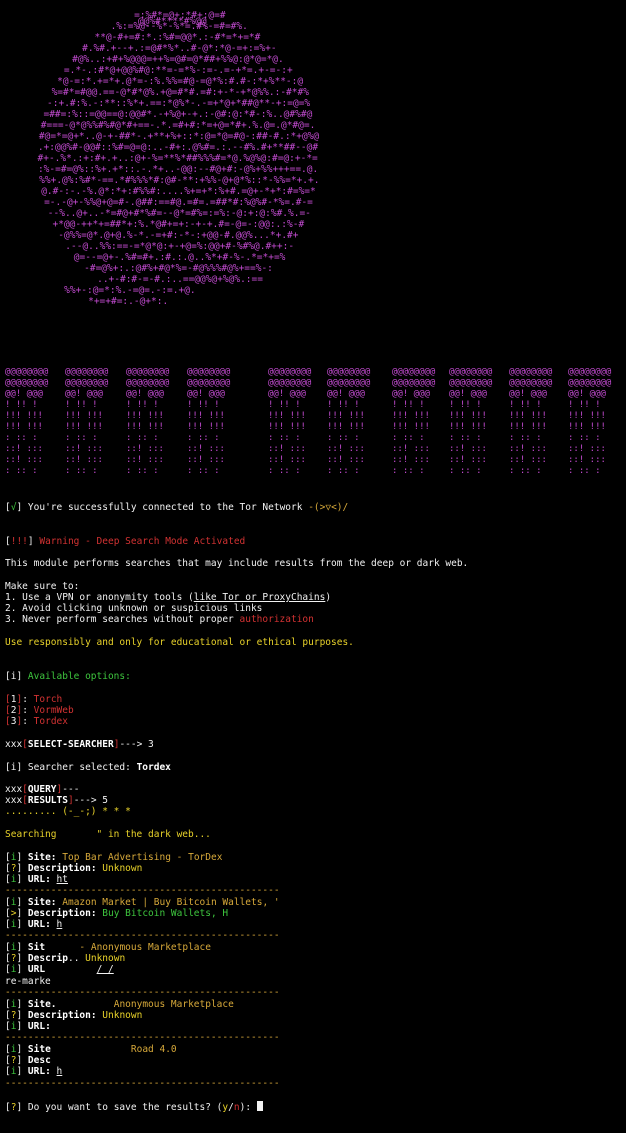  What do you see at coordinates (105, 969) in the screenshot?
I see `result-3-link: / /` at bounding box center [105, 969].